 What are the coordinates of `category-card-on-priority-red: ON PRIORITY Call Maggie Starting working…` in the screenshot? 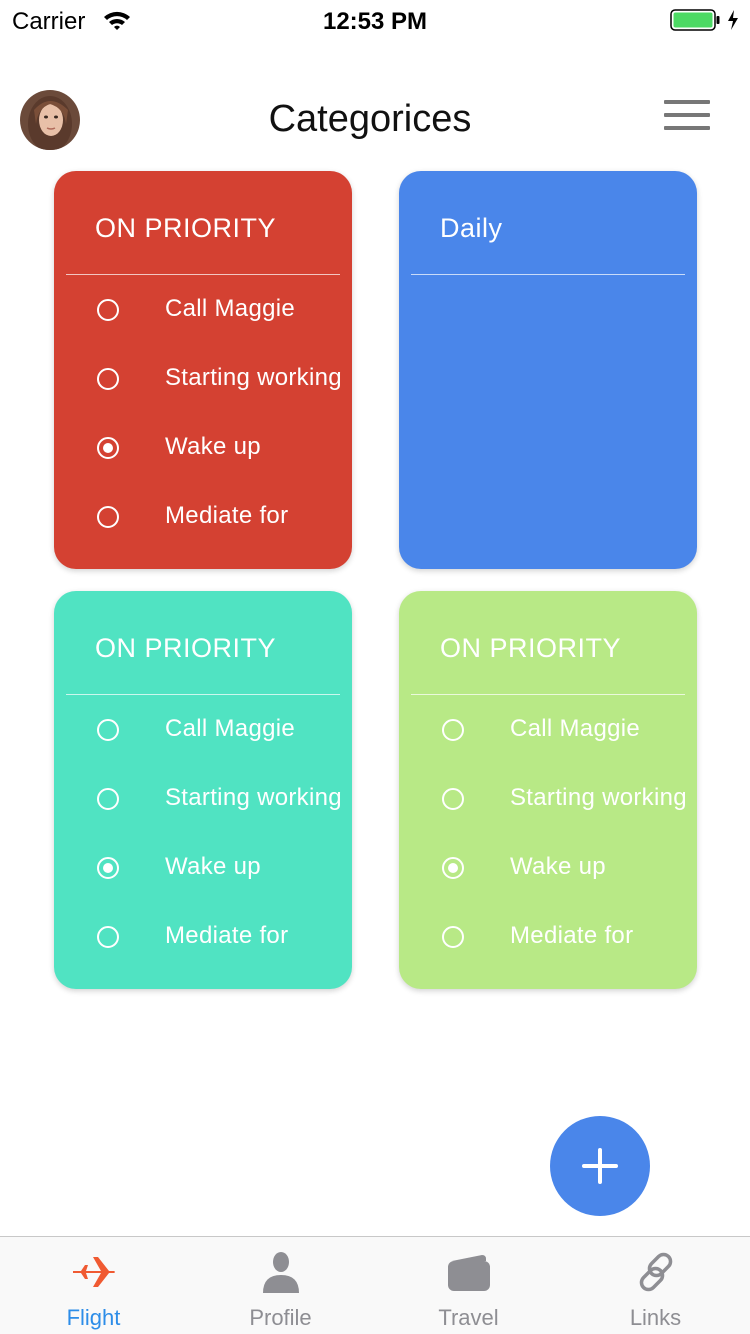 It's located at (203, 370).